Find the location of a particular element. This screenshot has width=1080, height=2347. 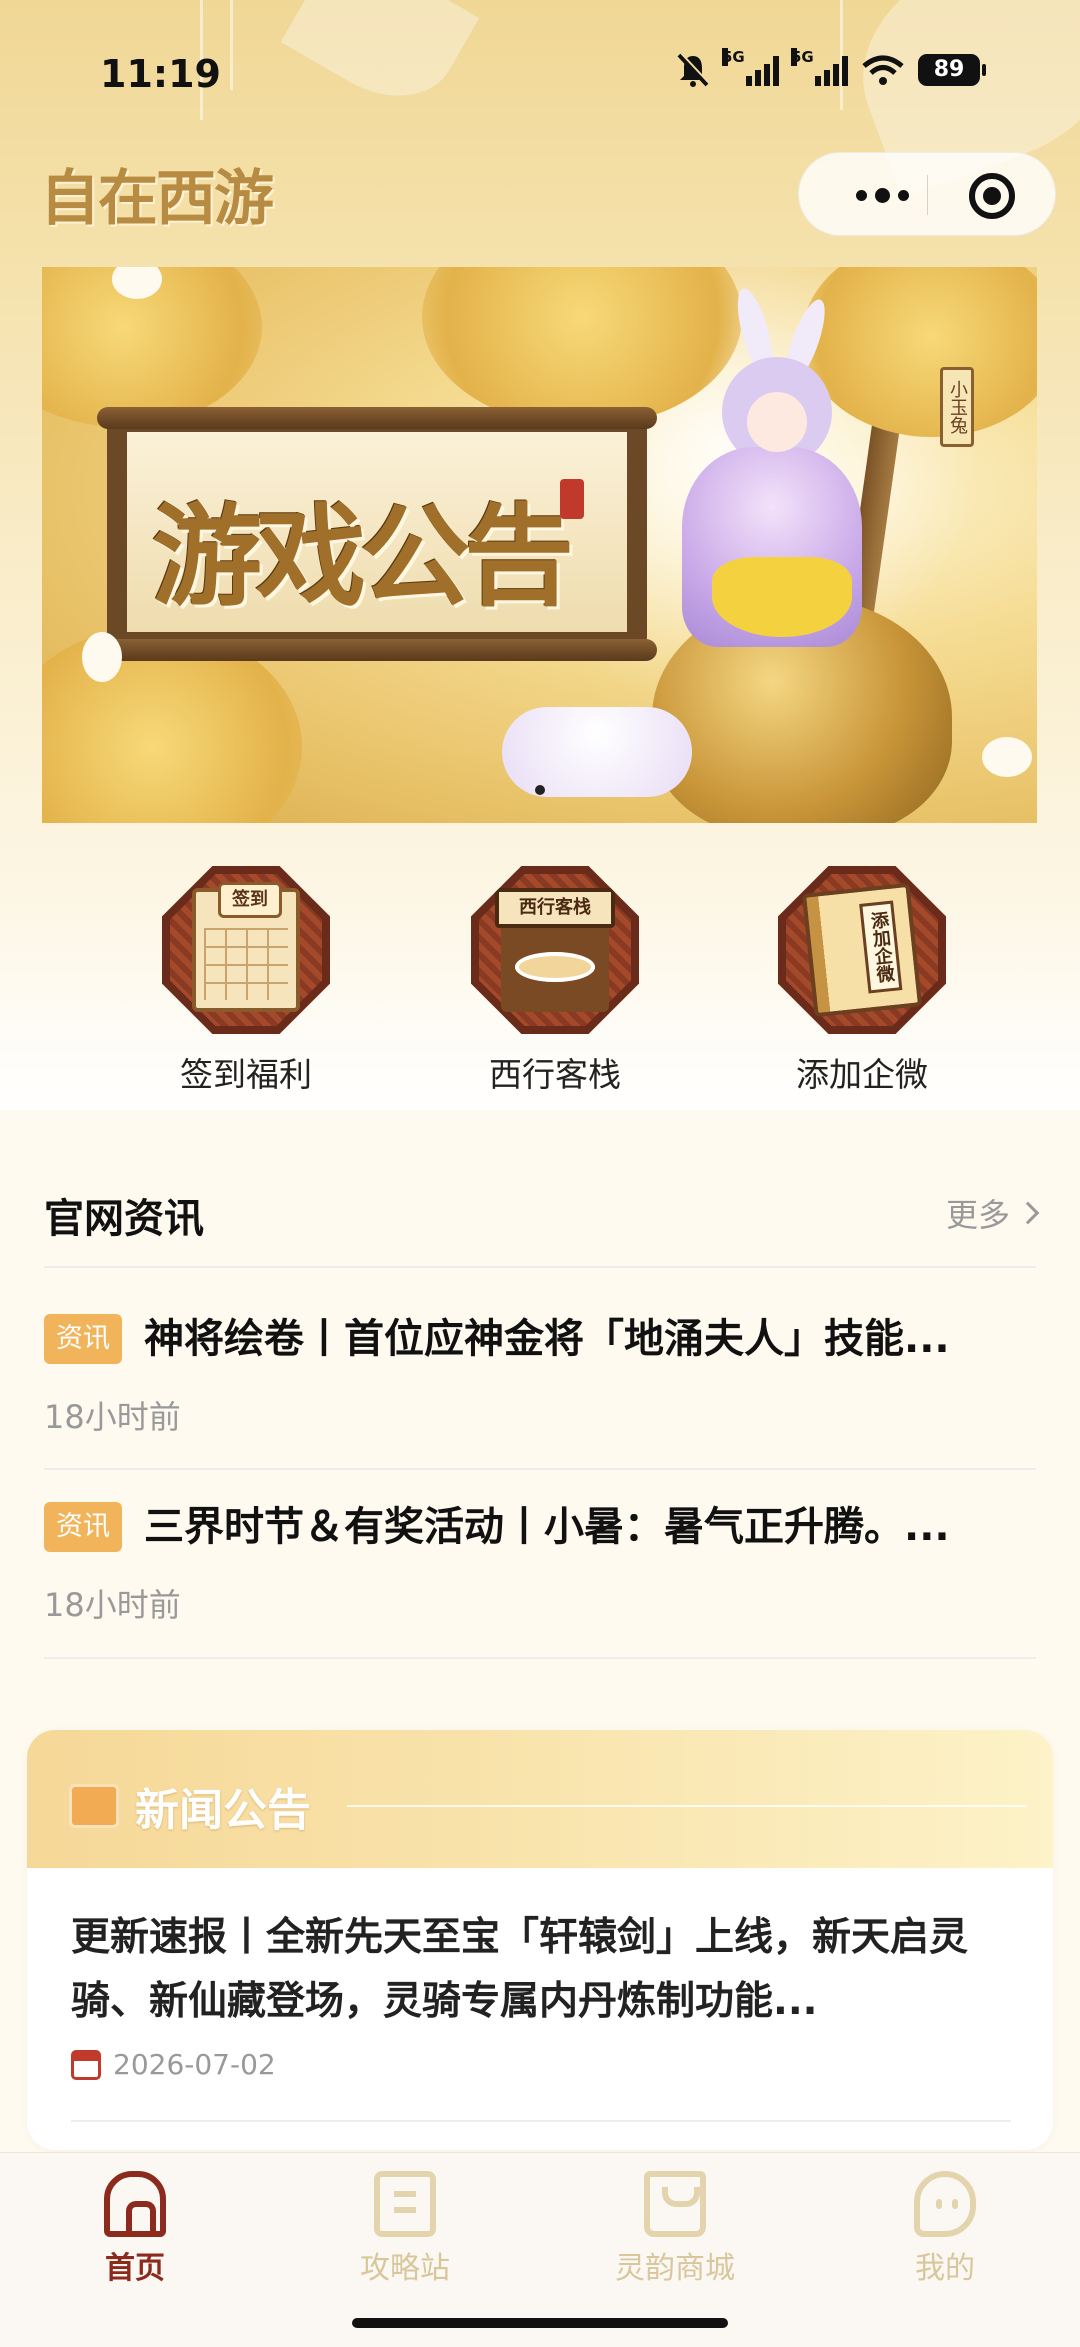

tab-home: 首页 is located at coordinates (135, 2229).